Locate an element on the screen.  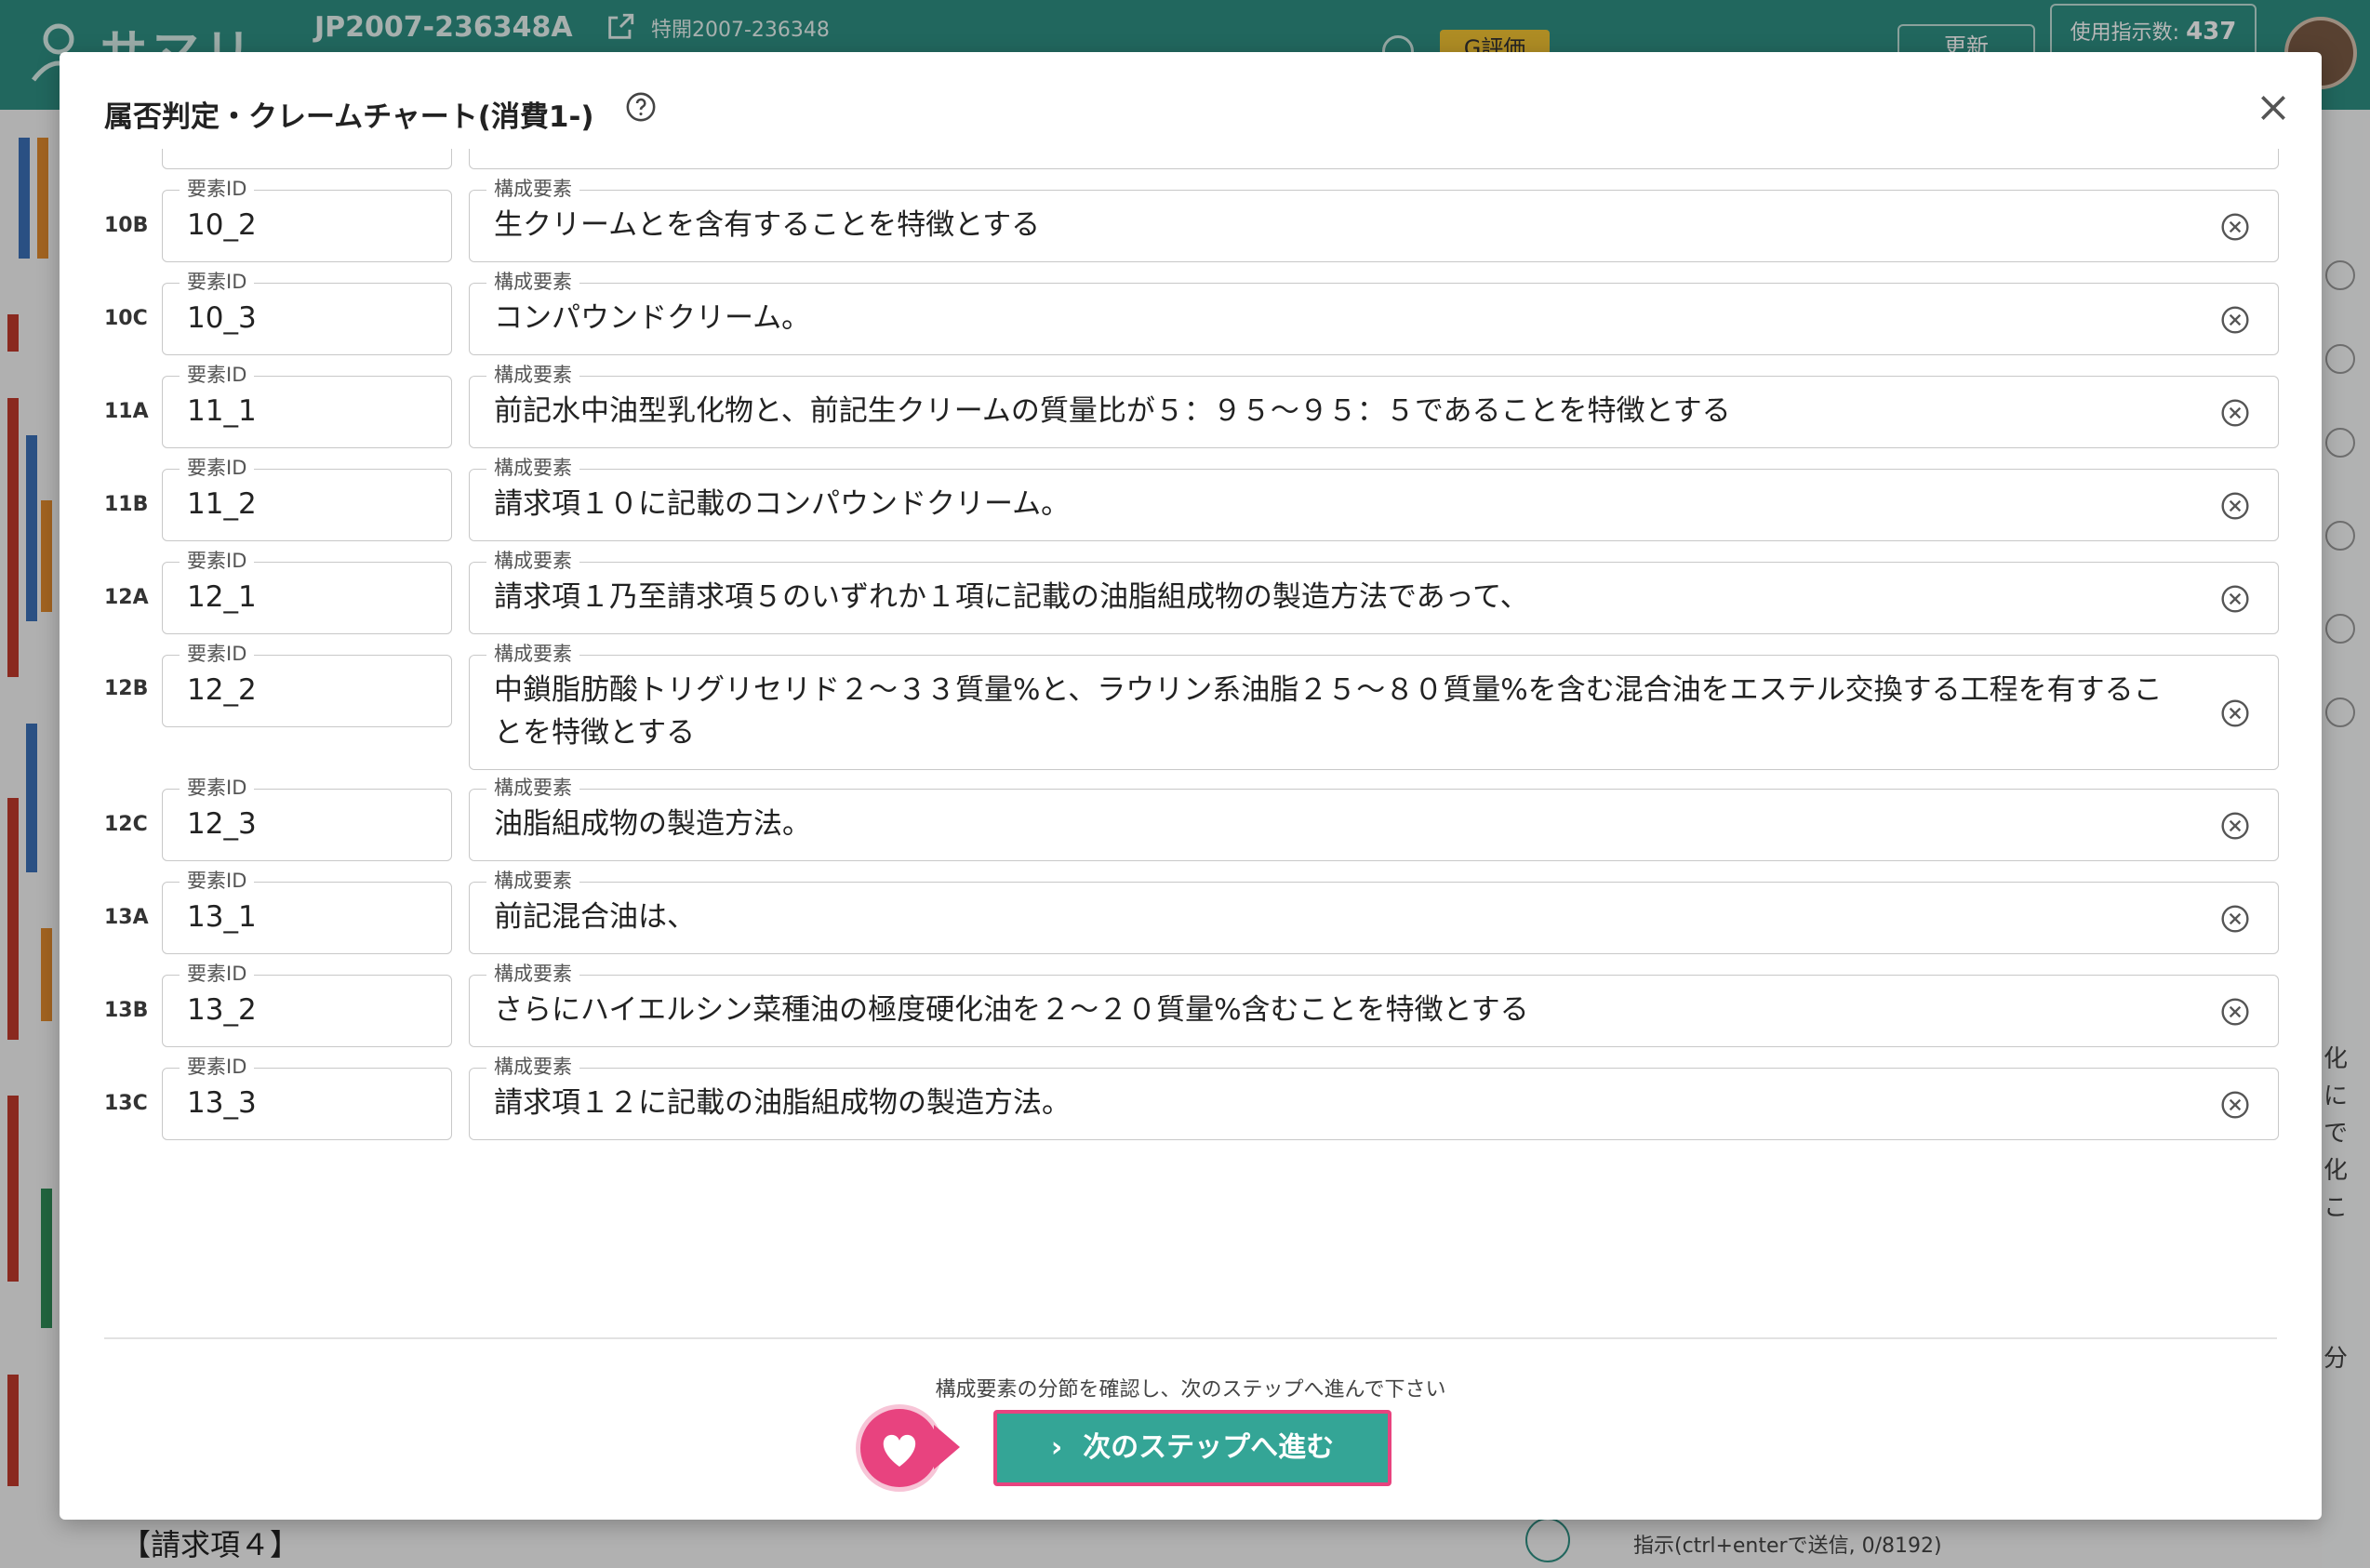
row-label: 11A is located at coordinates (127, 411).